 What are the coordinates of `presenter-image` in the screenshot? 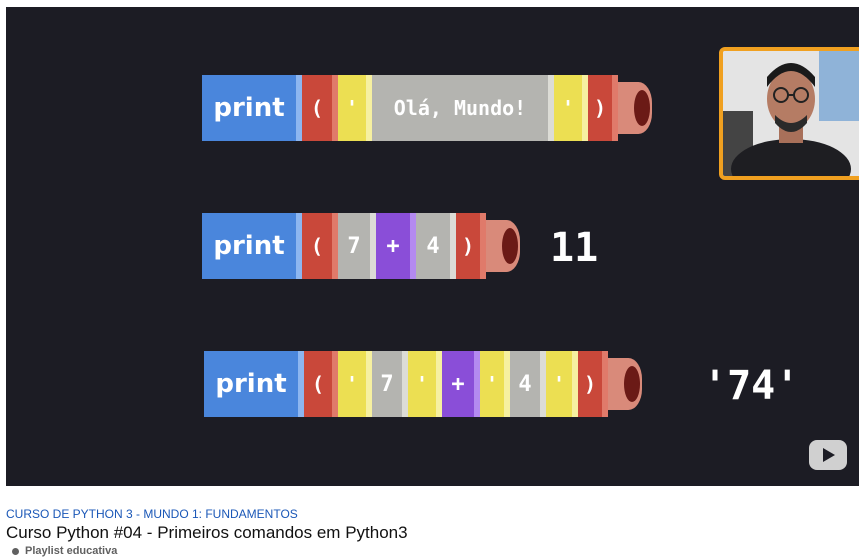 It's located at (791, 113).